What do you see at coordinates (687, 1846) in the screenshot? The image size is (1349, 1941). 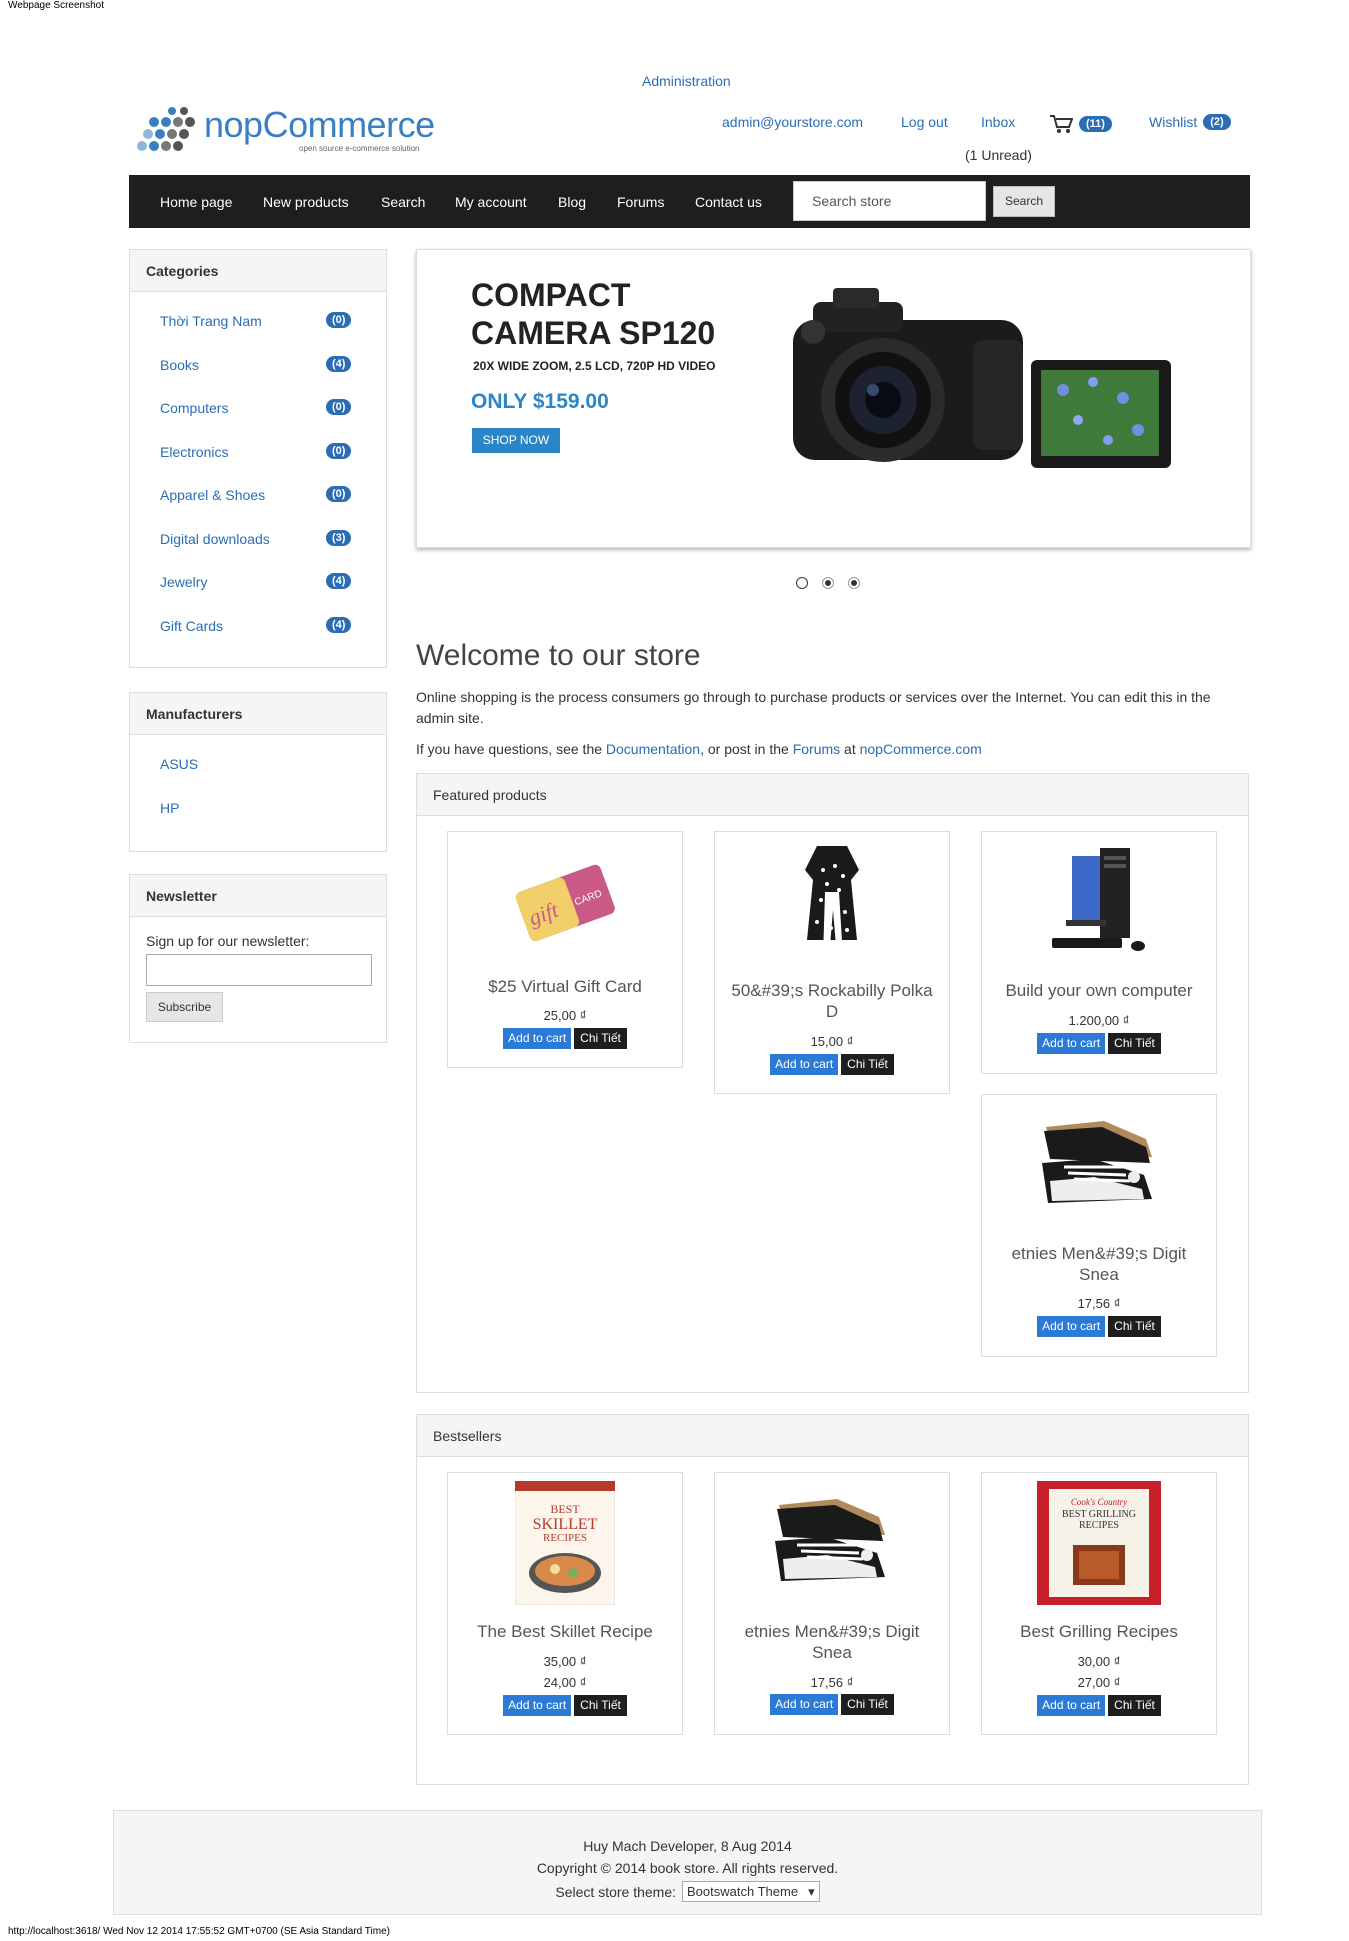 I see `footer-credit: Huy Mach Developer, 8 Aug 2014` at bounding box center [687, 1846].